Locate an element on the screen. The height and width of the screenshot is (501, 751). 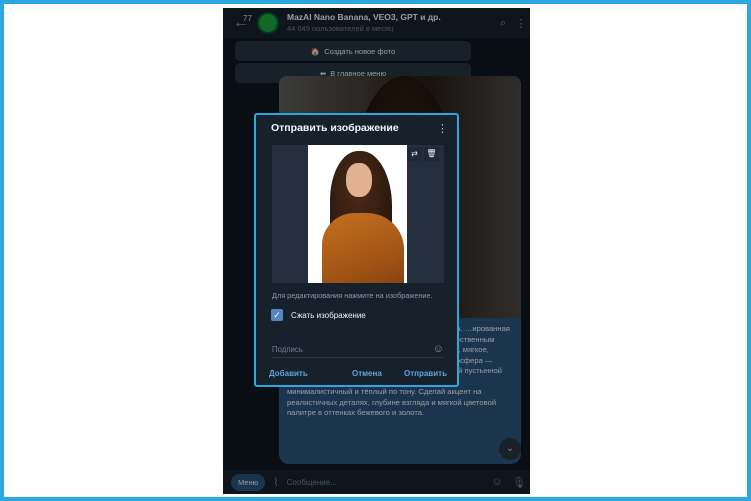
compress-option: ✓ Сжать изображение is located at coordinates (318, 315).